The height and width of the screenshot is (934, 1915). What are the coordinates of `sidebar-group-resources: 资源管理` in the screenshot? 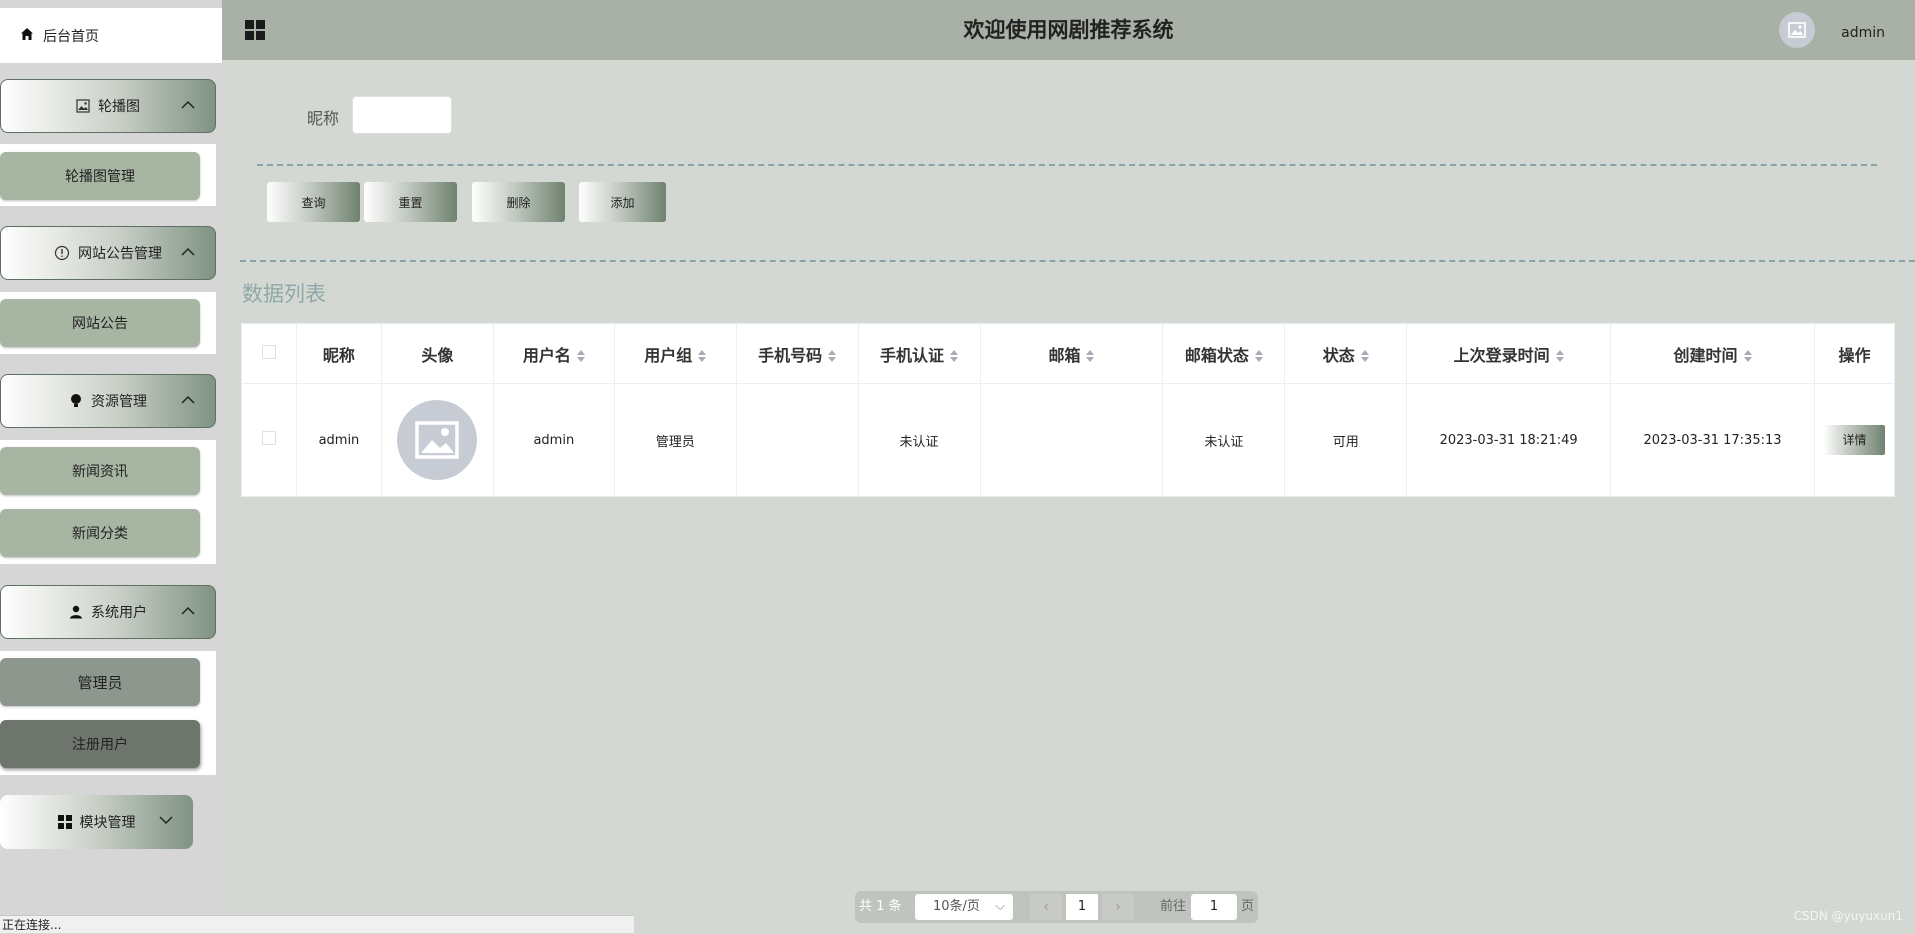 It's located at (108, 401).